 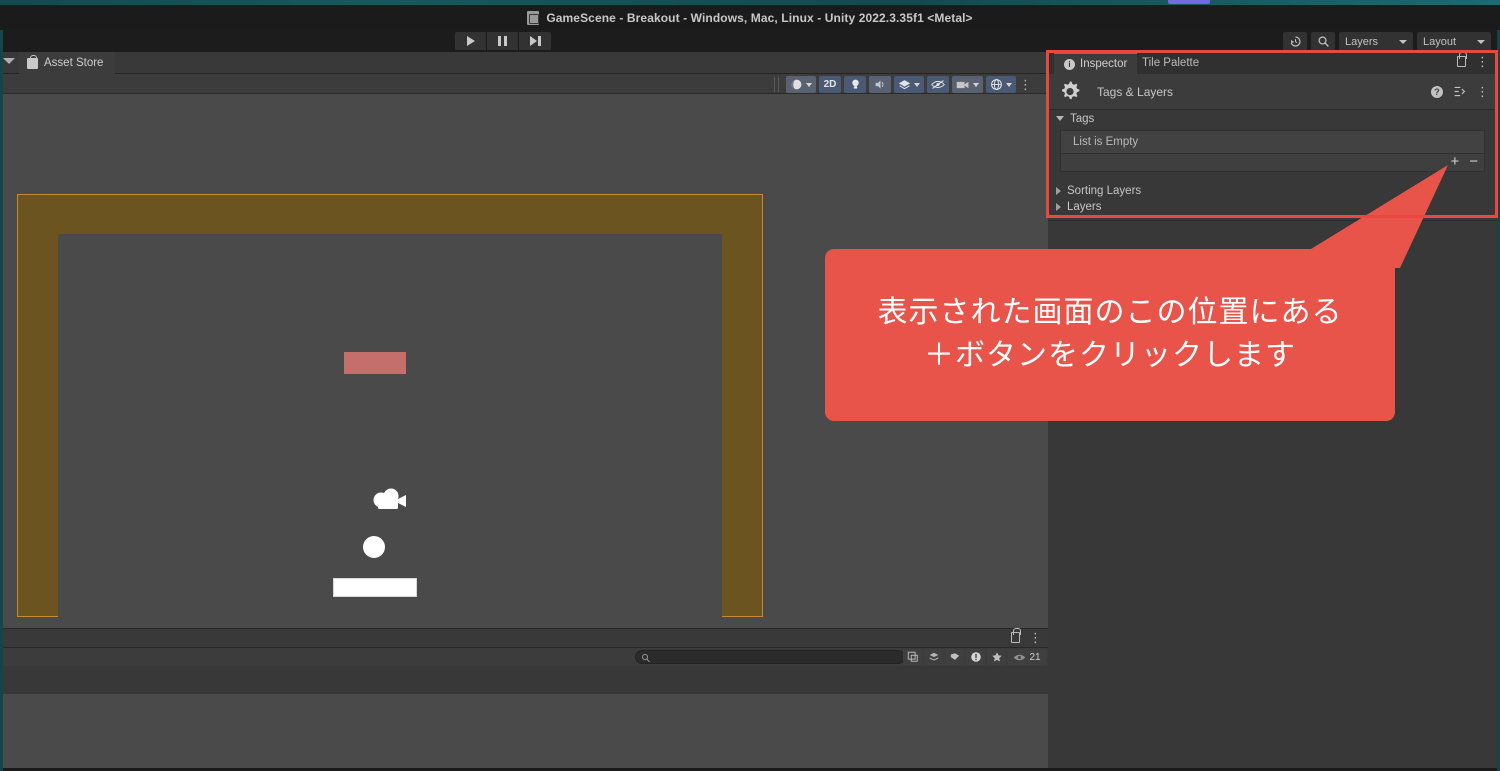 I want to click on toolbar-grip, so click(x=776, y=84).